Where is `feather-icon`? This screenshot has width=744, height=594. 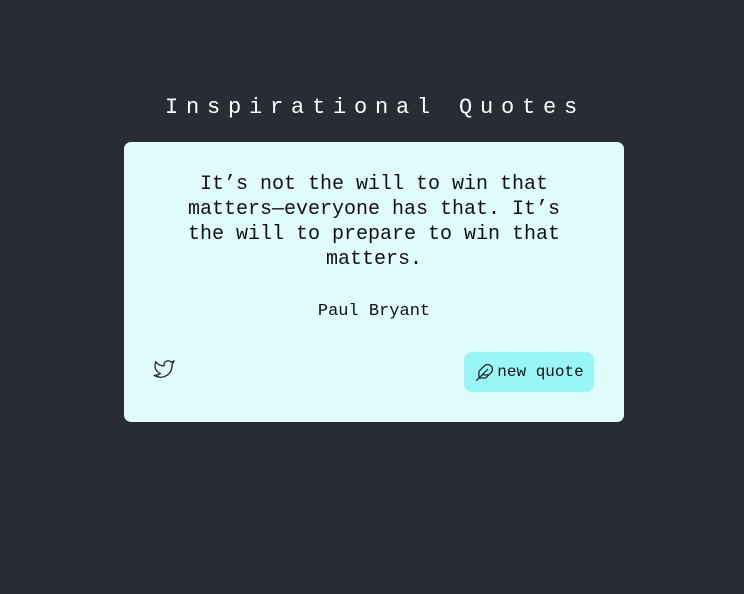 feather-icon is located at coordinates (484, 372).